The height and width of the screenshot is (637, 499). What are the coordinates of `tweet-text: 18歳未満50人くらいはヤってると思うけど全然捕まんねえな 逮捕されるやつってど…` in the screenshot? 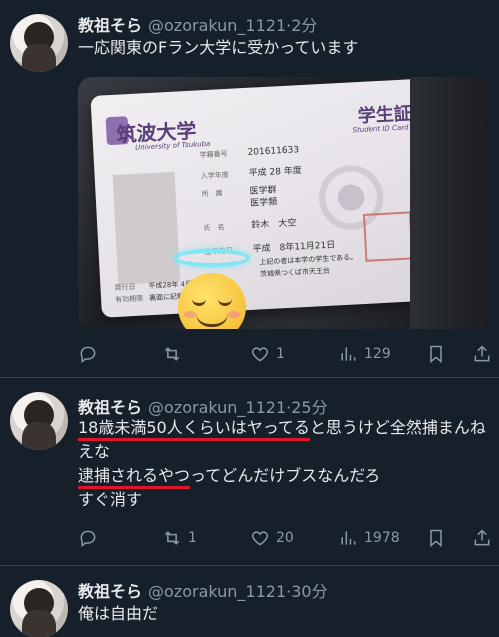 It's located at (282, 463).